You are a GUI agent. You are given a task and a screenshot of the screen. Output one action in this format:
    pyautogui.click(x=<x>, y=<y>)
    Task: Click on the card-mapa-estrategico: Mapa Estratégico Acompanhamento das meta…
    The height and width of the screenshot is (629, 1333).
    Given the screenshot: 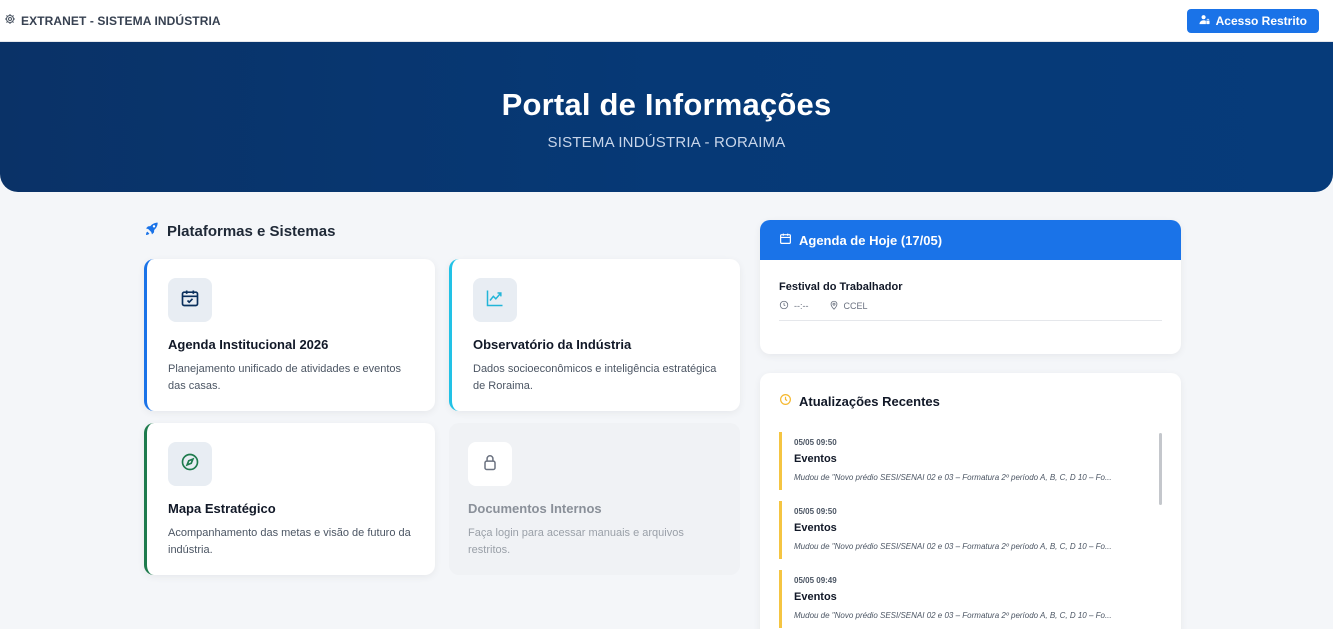 What is the action you would take?
    pyautogui.click(x=289, y=499)
    